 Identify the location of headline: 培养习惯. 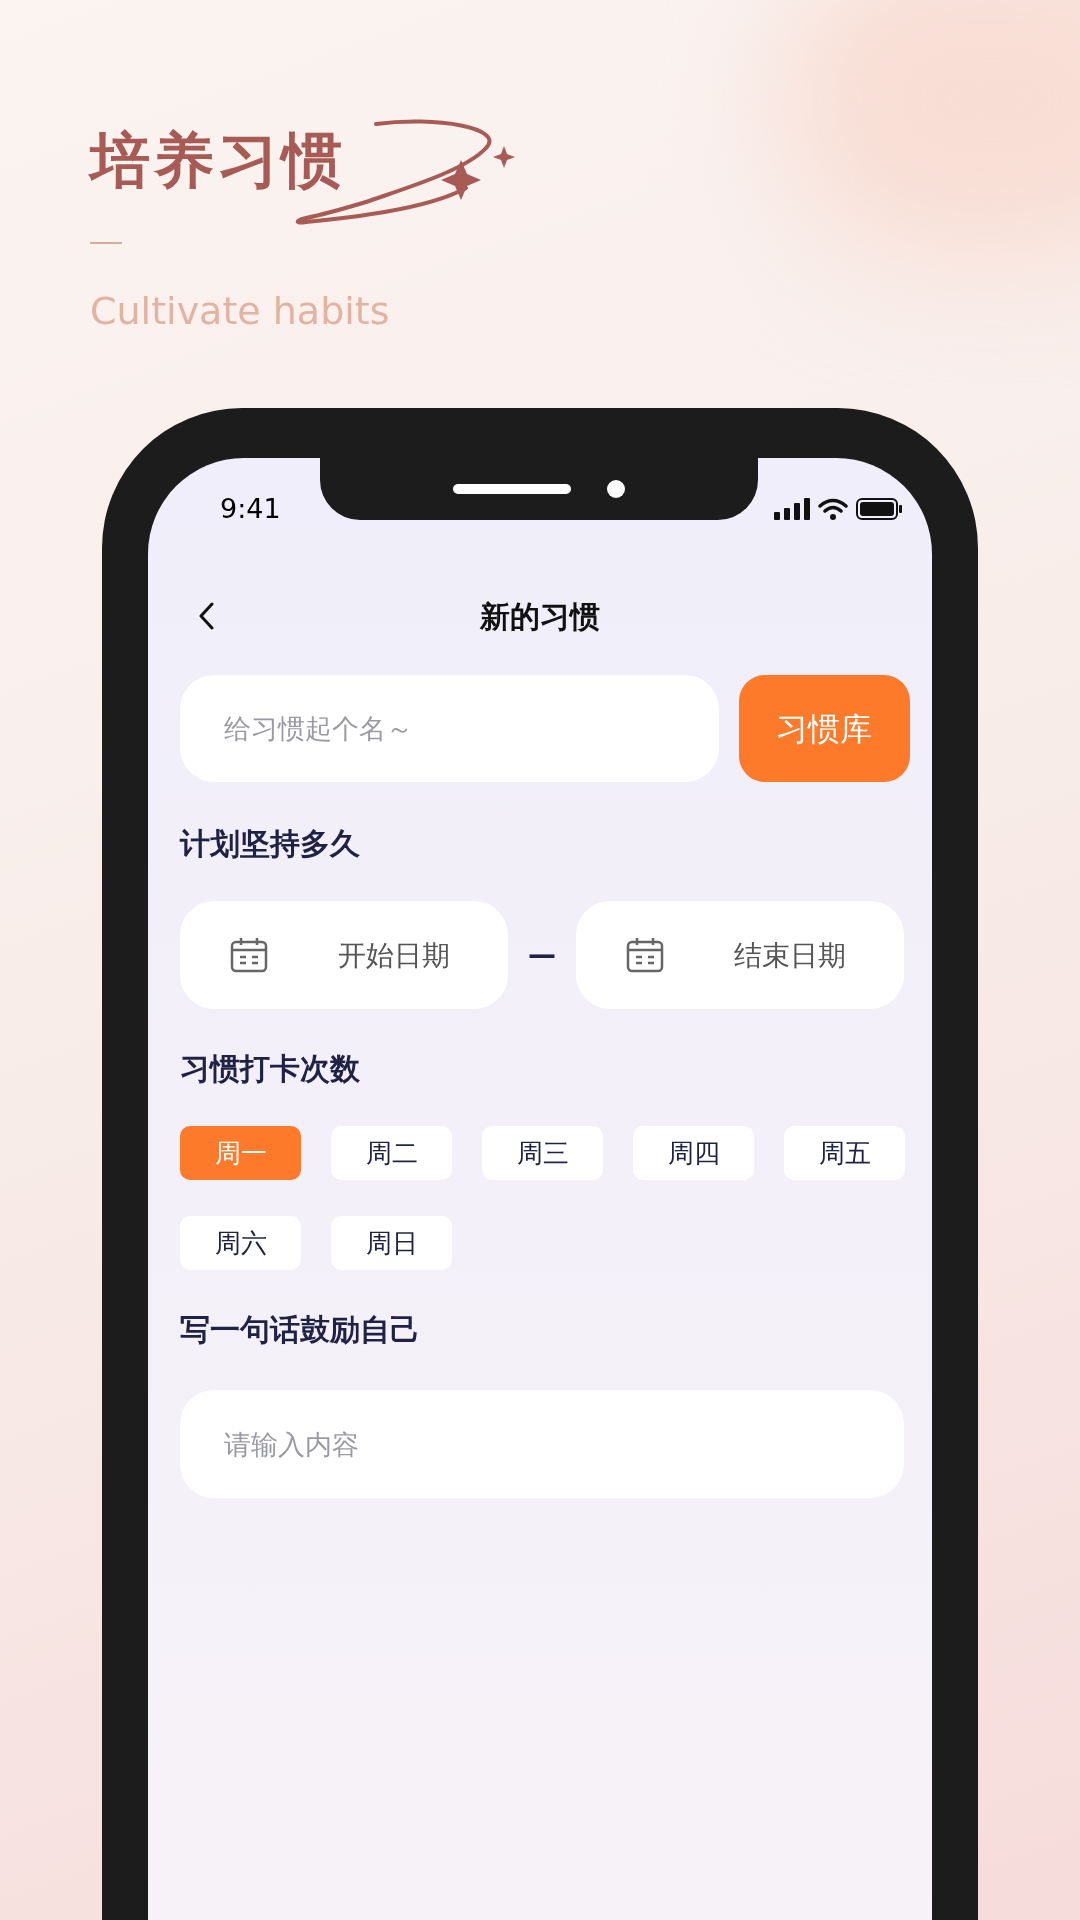
(218, 160).